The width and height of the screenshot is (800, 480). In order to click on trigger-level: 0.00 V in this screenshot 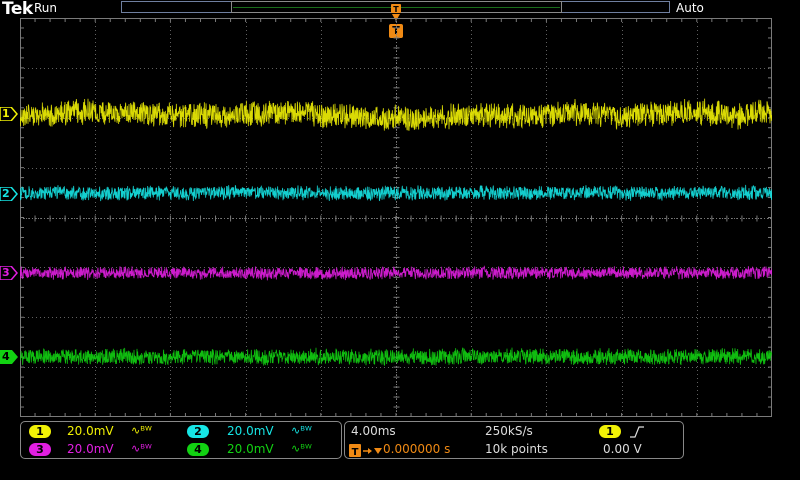, I will do `click(622, 449)`.